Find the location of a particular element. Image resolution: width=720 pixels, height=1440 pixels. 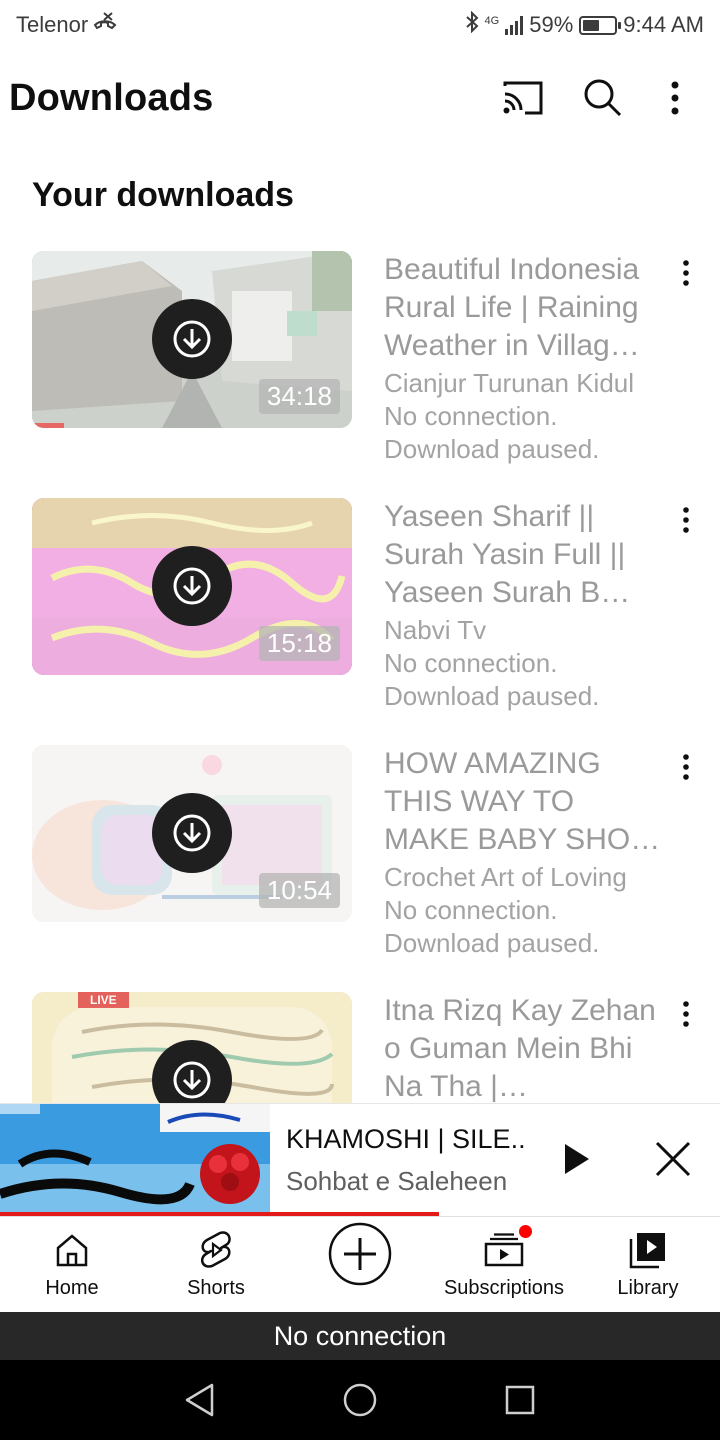

notification-dot is located at coordinates (525, 1231).